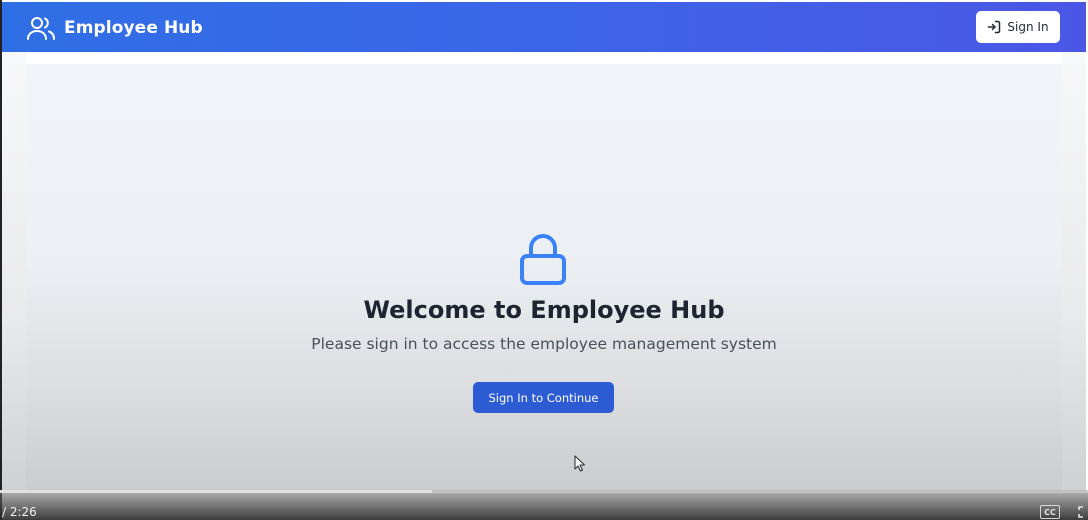 This screenshot has width=1088, height=520. I want to click on lock-icon, so click(543, 259).